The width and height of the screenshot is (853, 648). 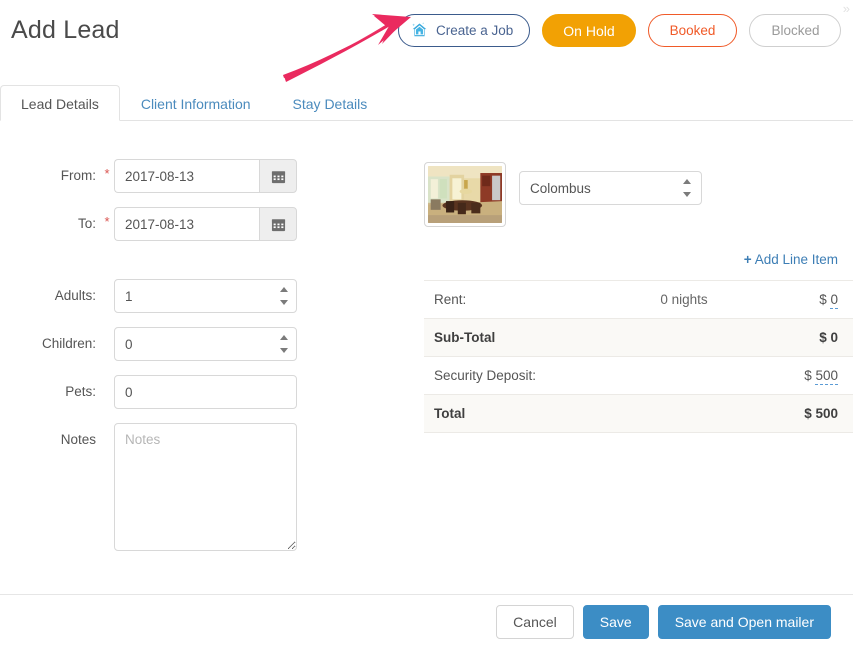 I want to click on property-select-stepper, so click(x=687, y=188).